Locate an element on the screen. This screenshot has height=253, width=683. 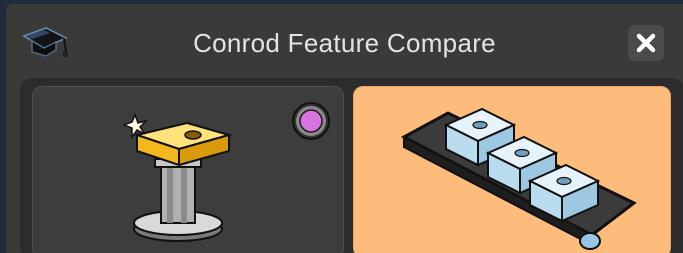
status-indicator is located at coordinates (311, 121).